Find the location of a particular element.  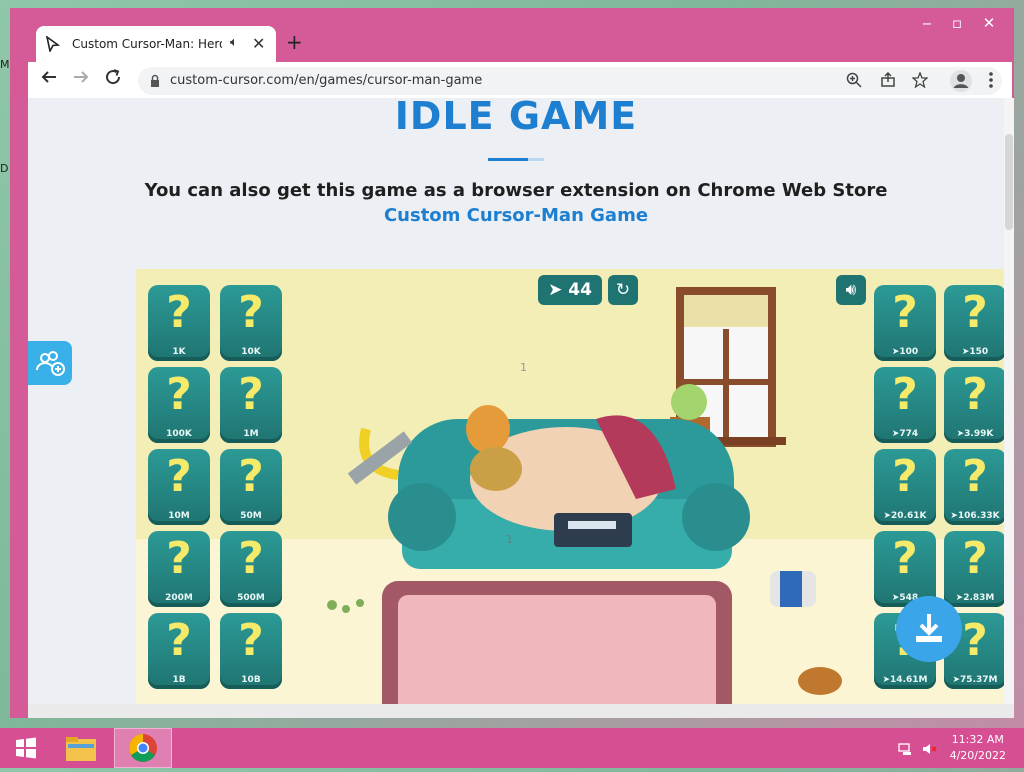

card-price: 1B is located at coordinates (179, 680).